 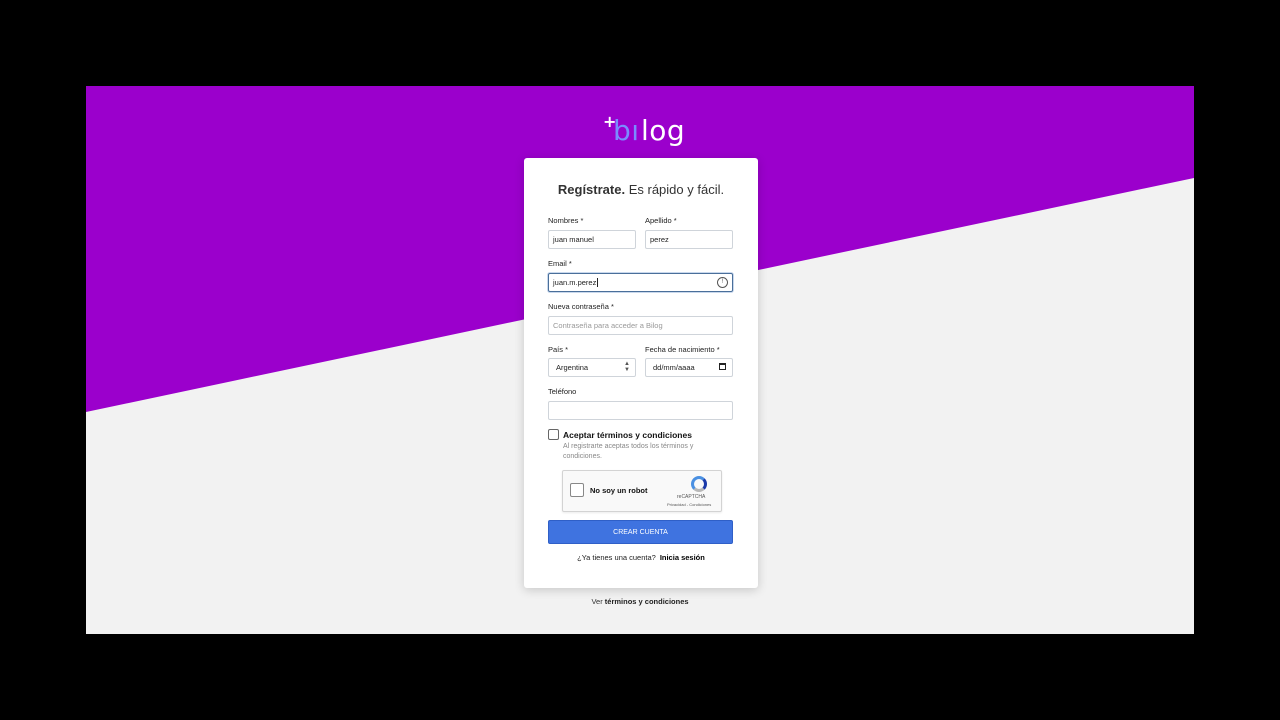 What do you see at coordinates (663, 130) in the screenshot?
I see `logo-log: log` at bounding box center [663, 130].